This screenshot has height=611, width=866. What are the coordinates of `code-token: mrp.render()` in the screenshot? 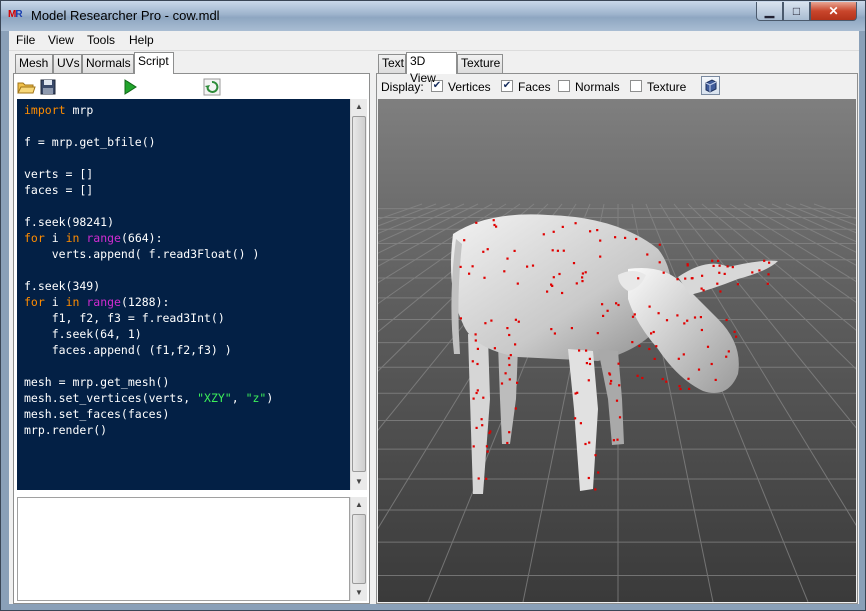 It's located at (66, 430).